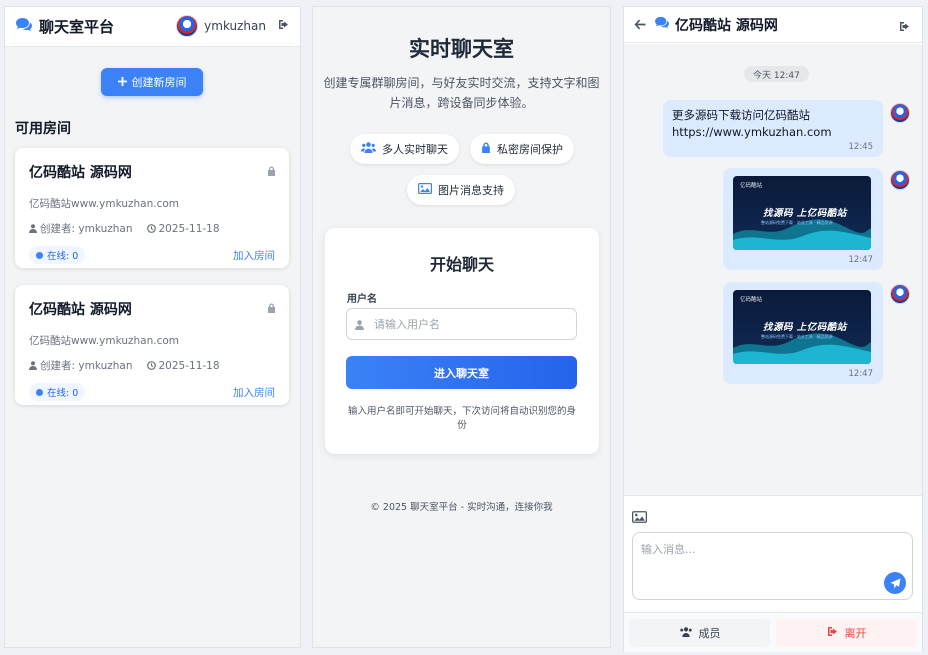 The image size is (928, 655). Describe the element at coordinates (471, 190) in the screenshot. I see `feature-label: 图片消息支持` at that location.